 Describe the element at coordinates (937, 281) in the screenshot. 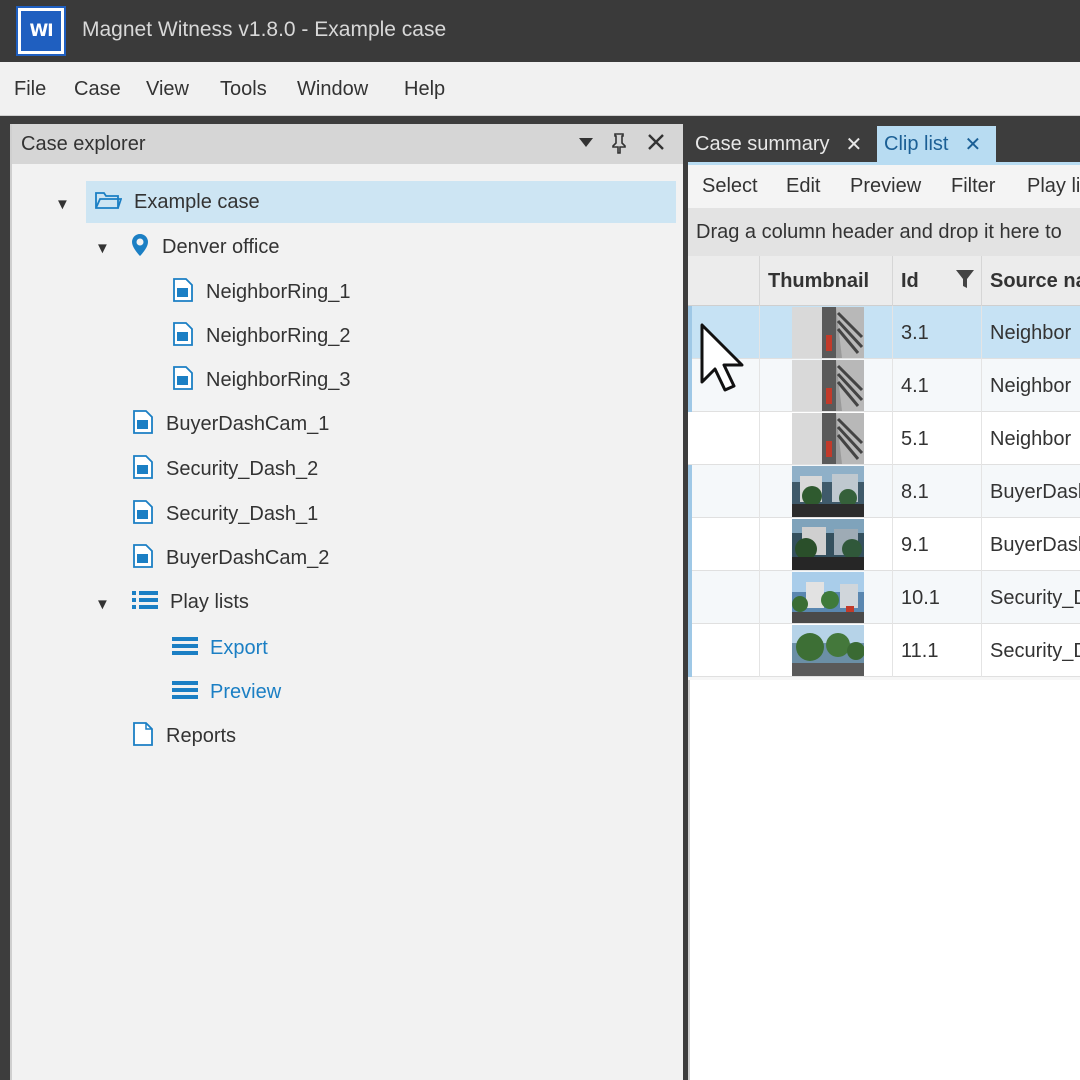

I see `column-header-id: Id` at that location.